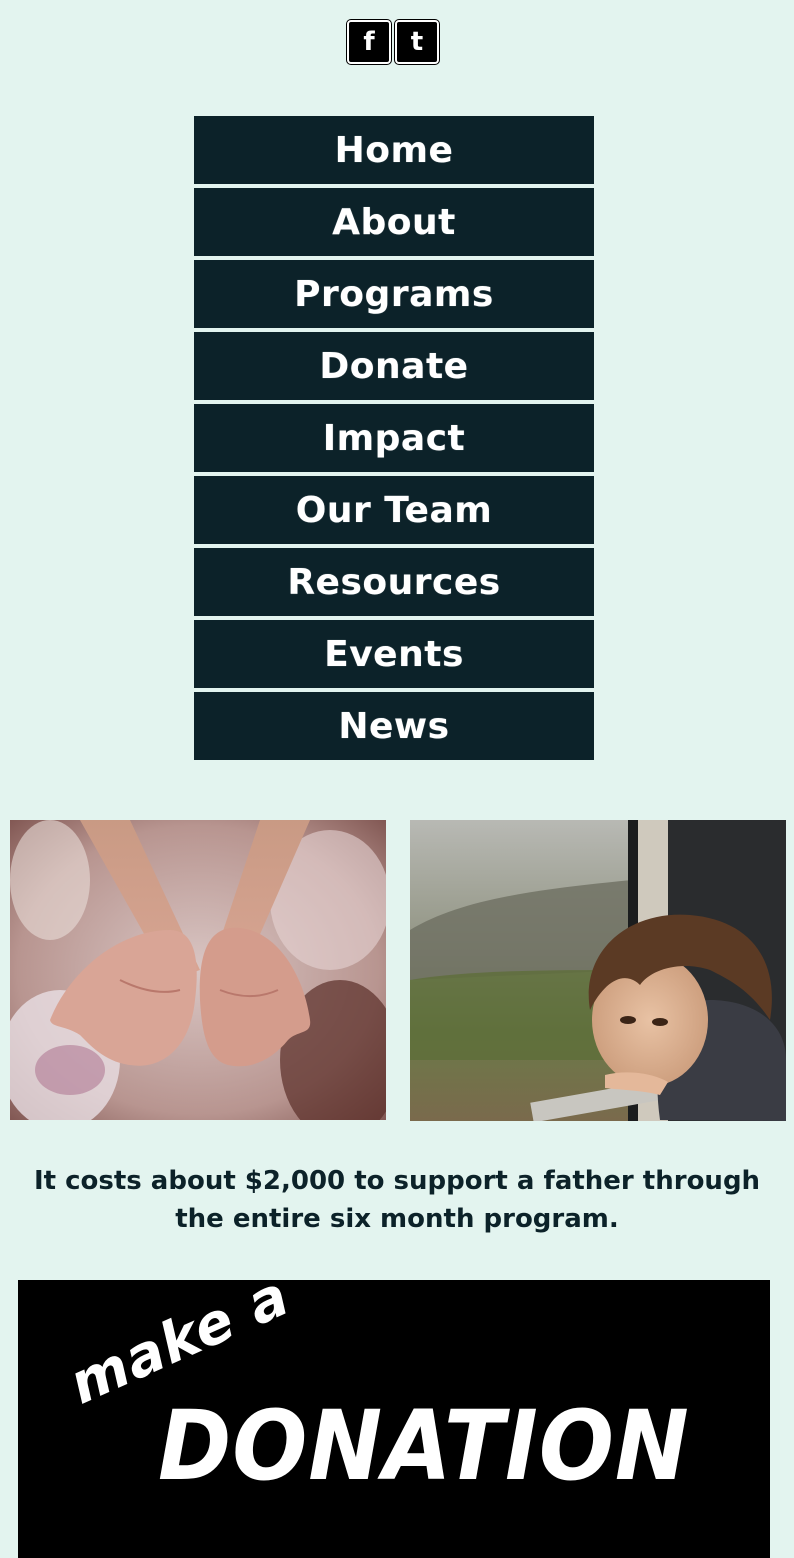 This screenshot has height=1558, width=794. I want to click on nav-item-donate: Donate, so click(394, 366).